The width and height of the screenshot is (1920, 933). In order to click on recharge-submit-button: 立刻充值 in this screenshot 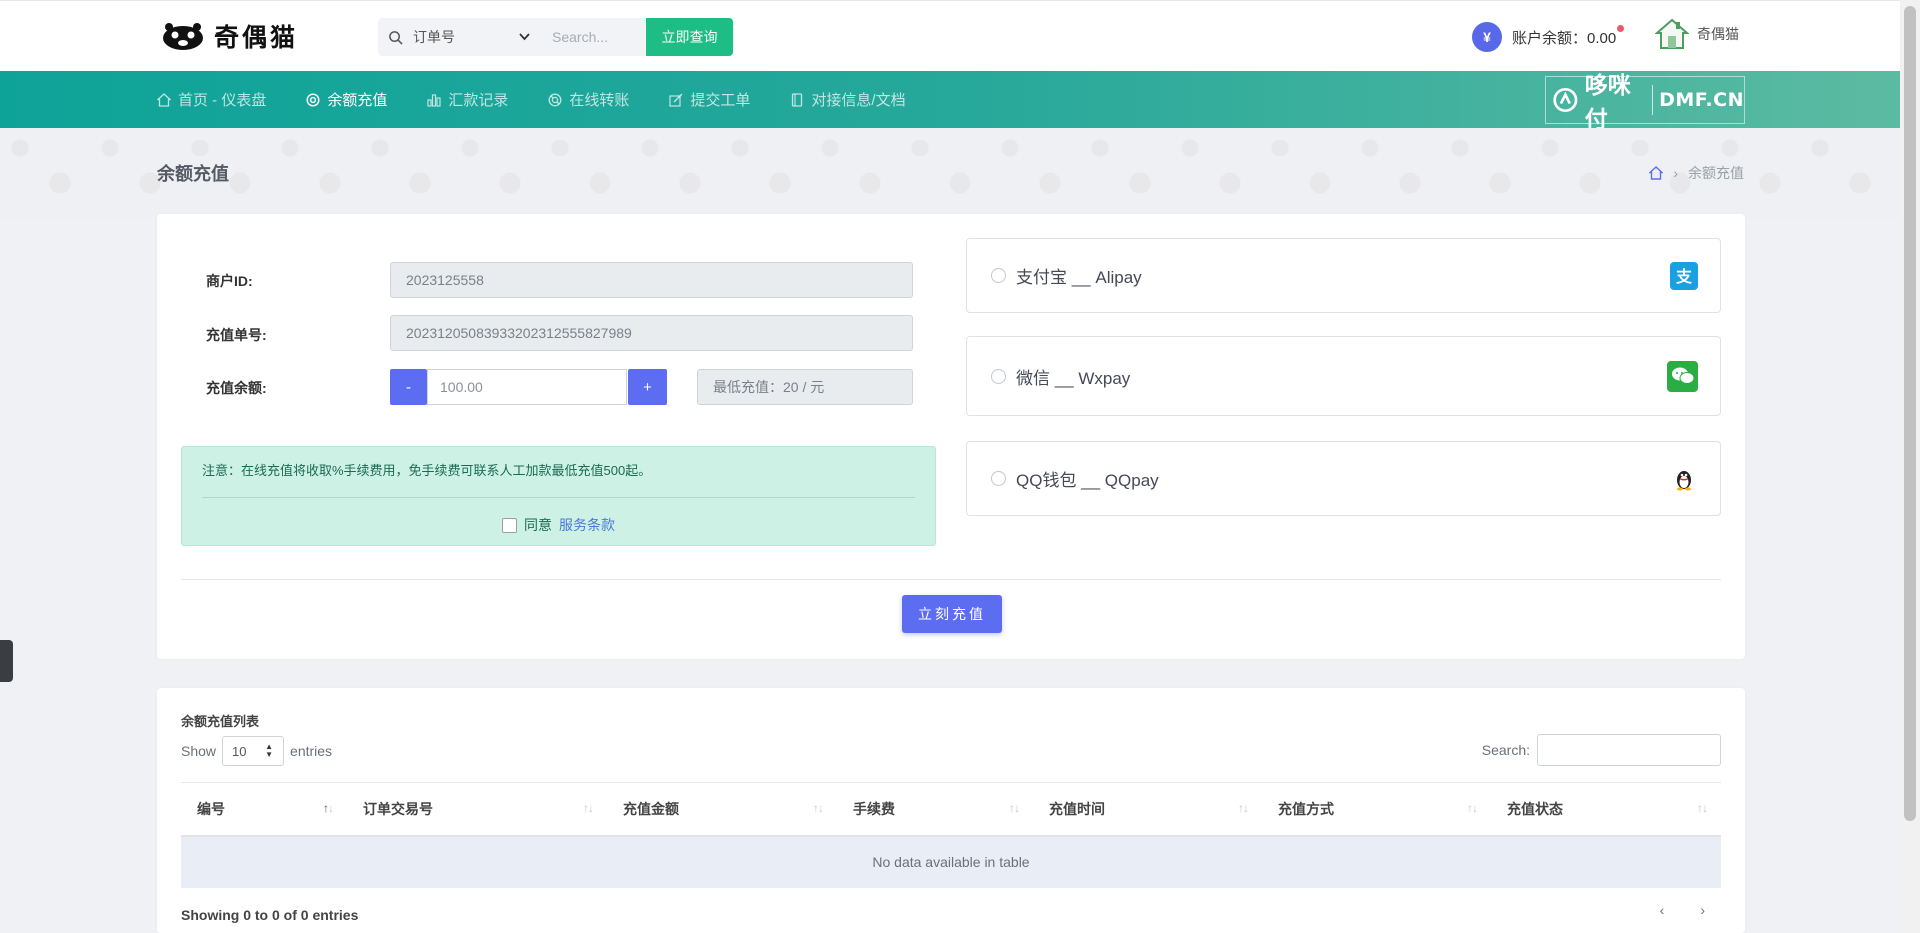, I will do `click(952, 614)`.